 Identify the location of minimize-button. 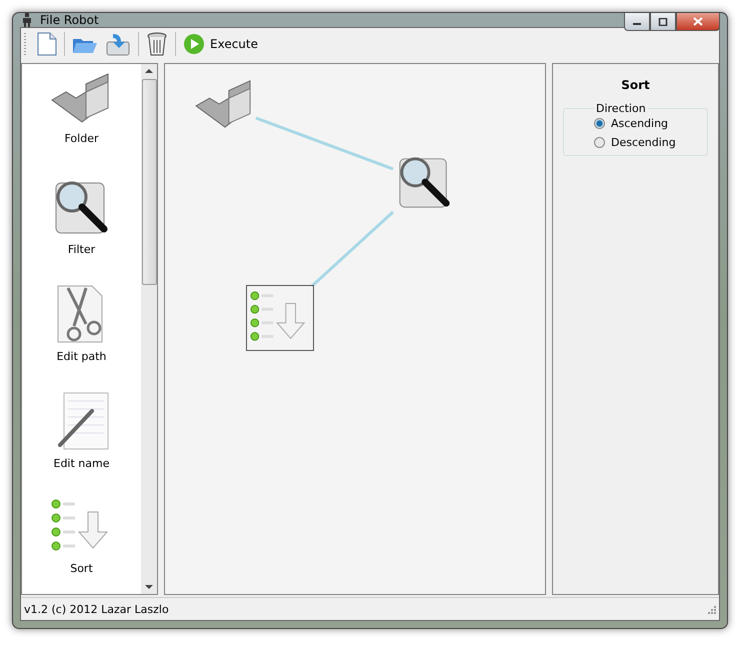
(637, 22).